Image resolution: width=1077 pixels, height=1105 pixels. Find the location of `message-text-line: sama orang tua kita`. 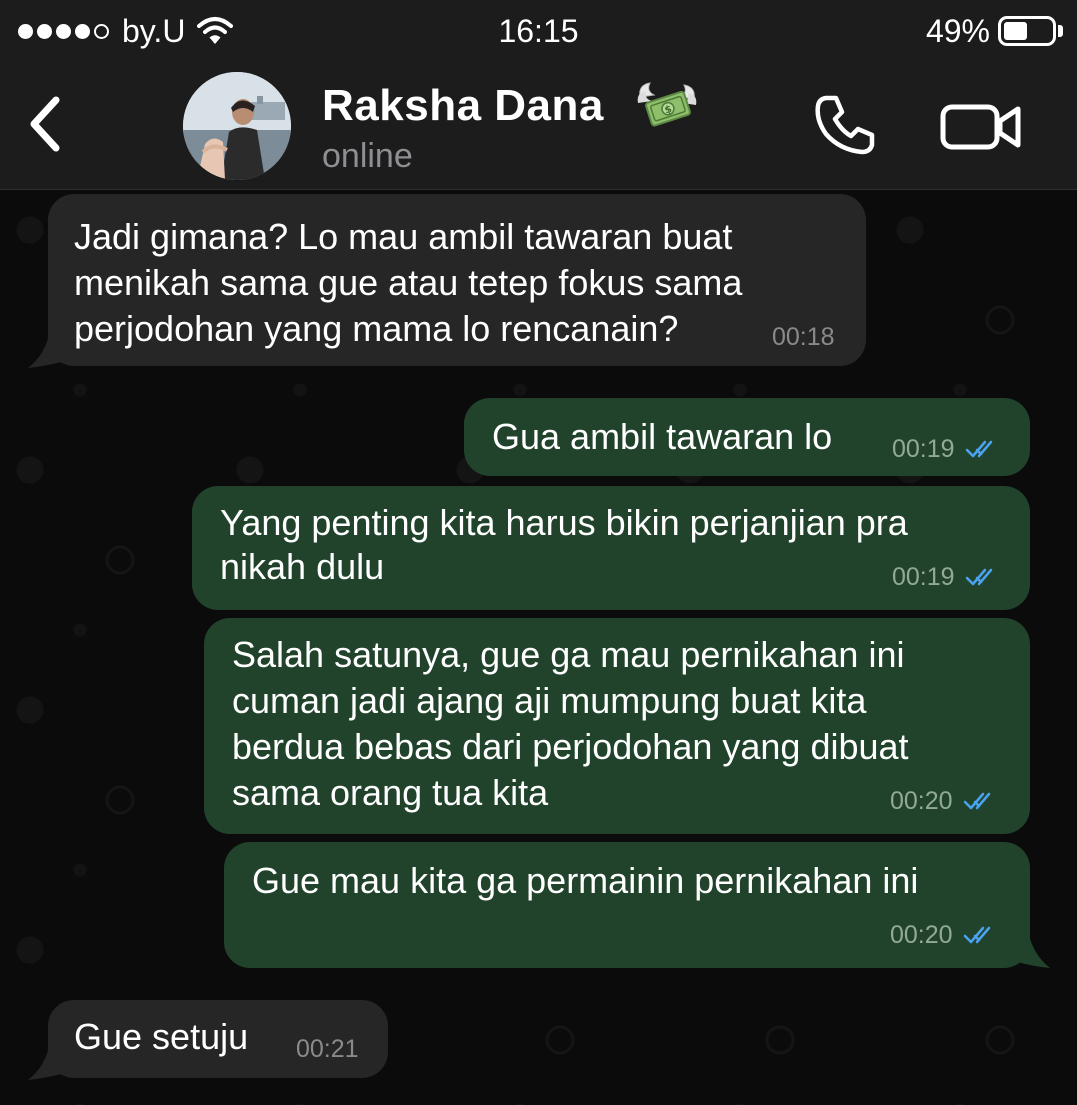

message-text-line: sama orang tua kita is located at coordinates (390, 792).